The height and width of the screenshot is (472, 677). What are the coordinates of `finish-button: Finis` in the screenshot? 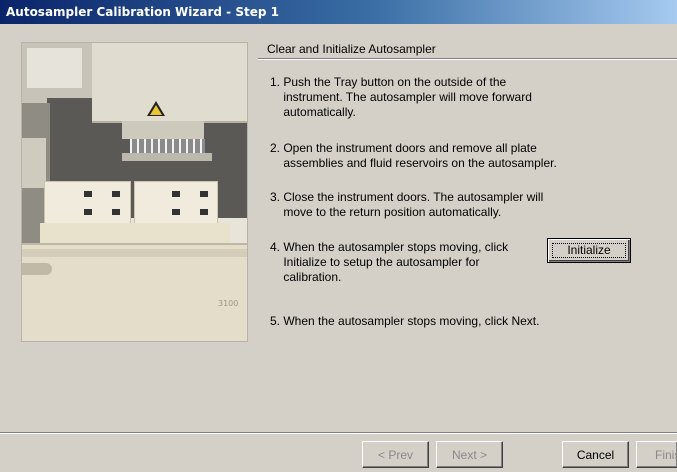 It's located at (656, 454).